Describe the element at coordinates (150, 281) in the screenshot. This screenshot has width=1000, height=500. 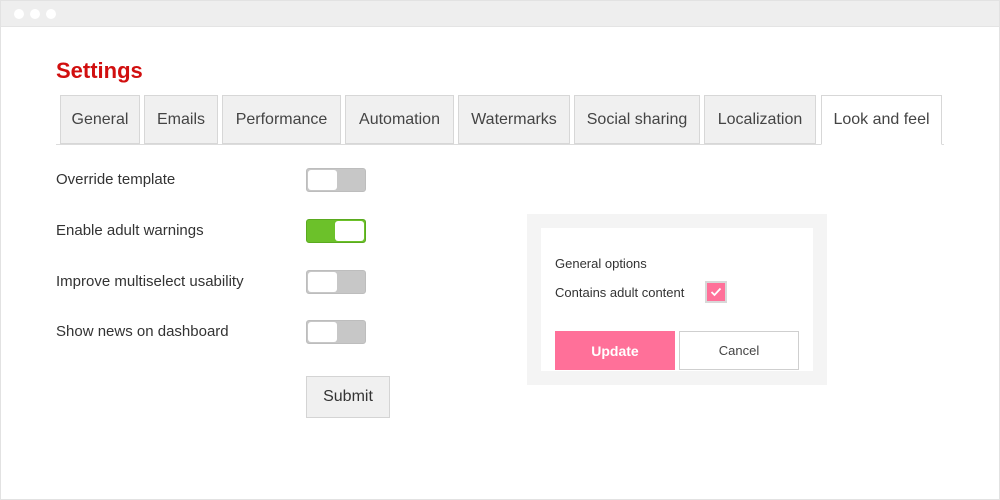
I see `improve-multiselect-label: Improve multiselect usability` at that location.